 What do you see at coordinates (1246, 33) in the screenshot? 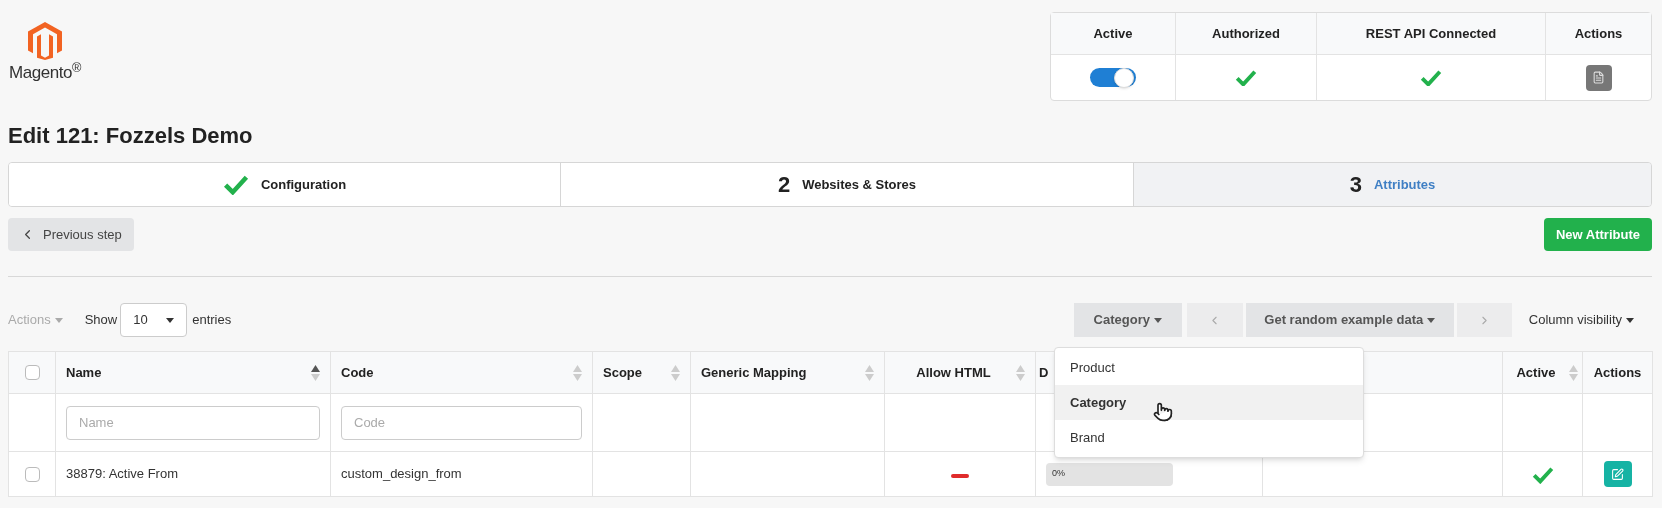
I see `column-header: Authorized` at bounding box center [1246, 33].